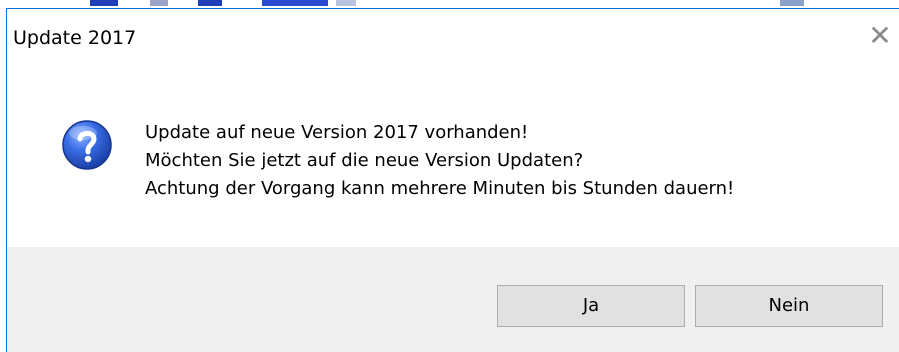  What do you see at coordinates (75, 38) in the screenshot?
I see `dialog-title: Update 2017` at bounding box center [75, 38].